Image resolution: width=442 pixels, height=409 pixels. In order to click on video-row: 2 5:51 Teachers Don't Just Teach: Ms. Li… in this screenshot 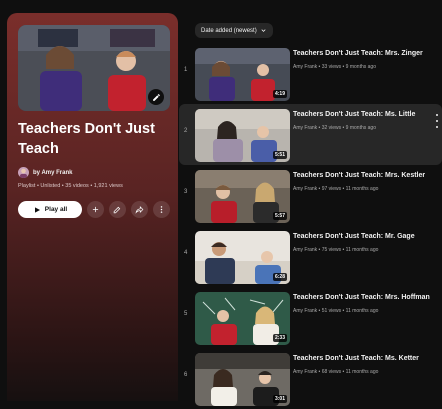, I will do `click(310, 134)`.